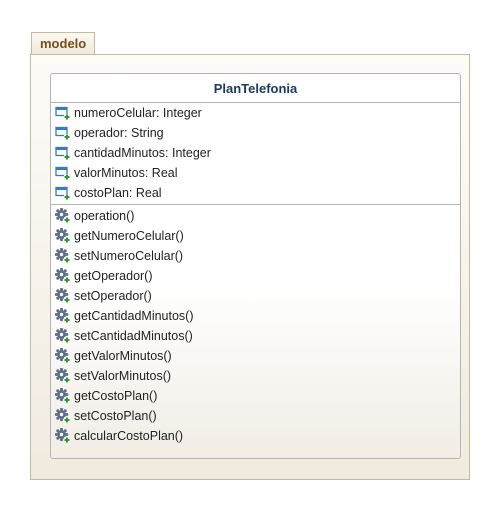 The width and height of the screenshot is (500, 510). Describe the element at coordinates (129, 436) in the screenshot. I see `operation-label: calcularCostoPlan()` at that location.